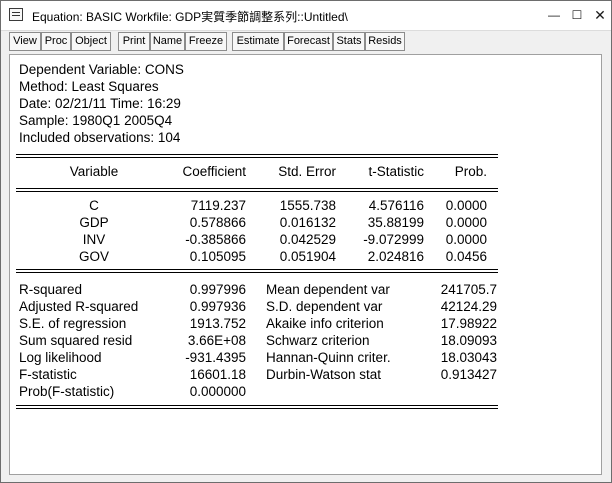  What do you see at coordinates (318, 340) in the screenshot?
I see `stat-label: Schwarz criterion` at bounding box center [318, 340].